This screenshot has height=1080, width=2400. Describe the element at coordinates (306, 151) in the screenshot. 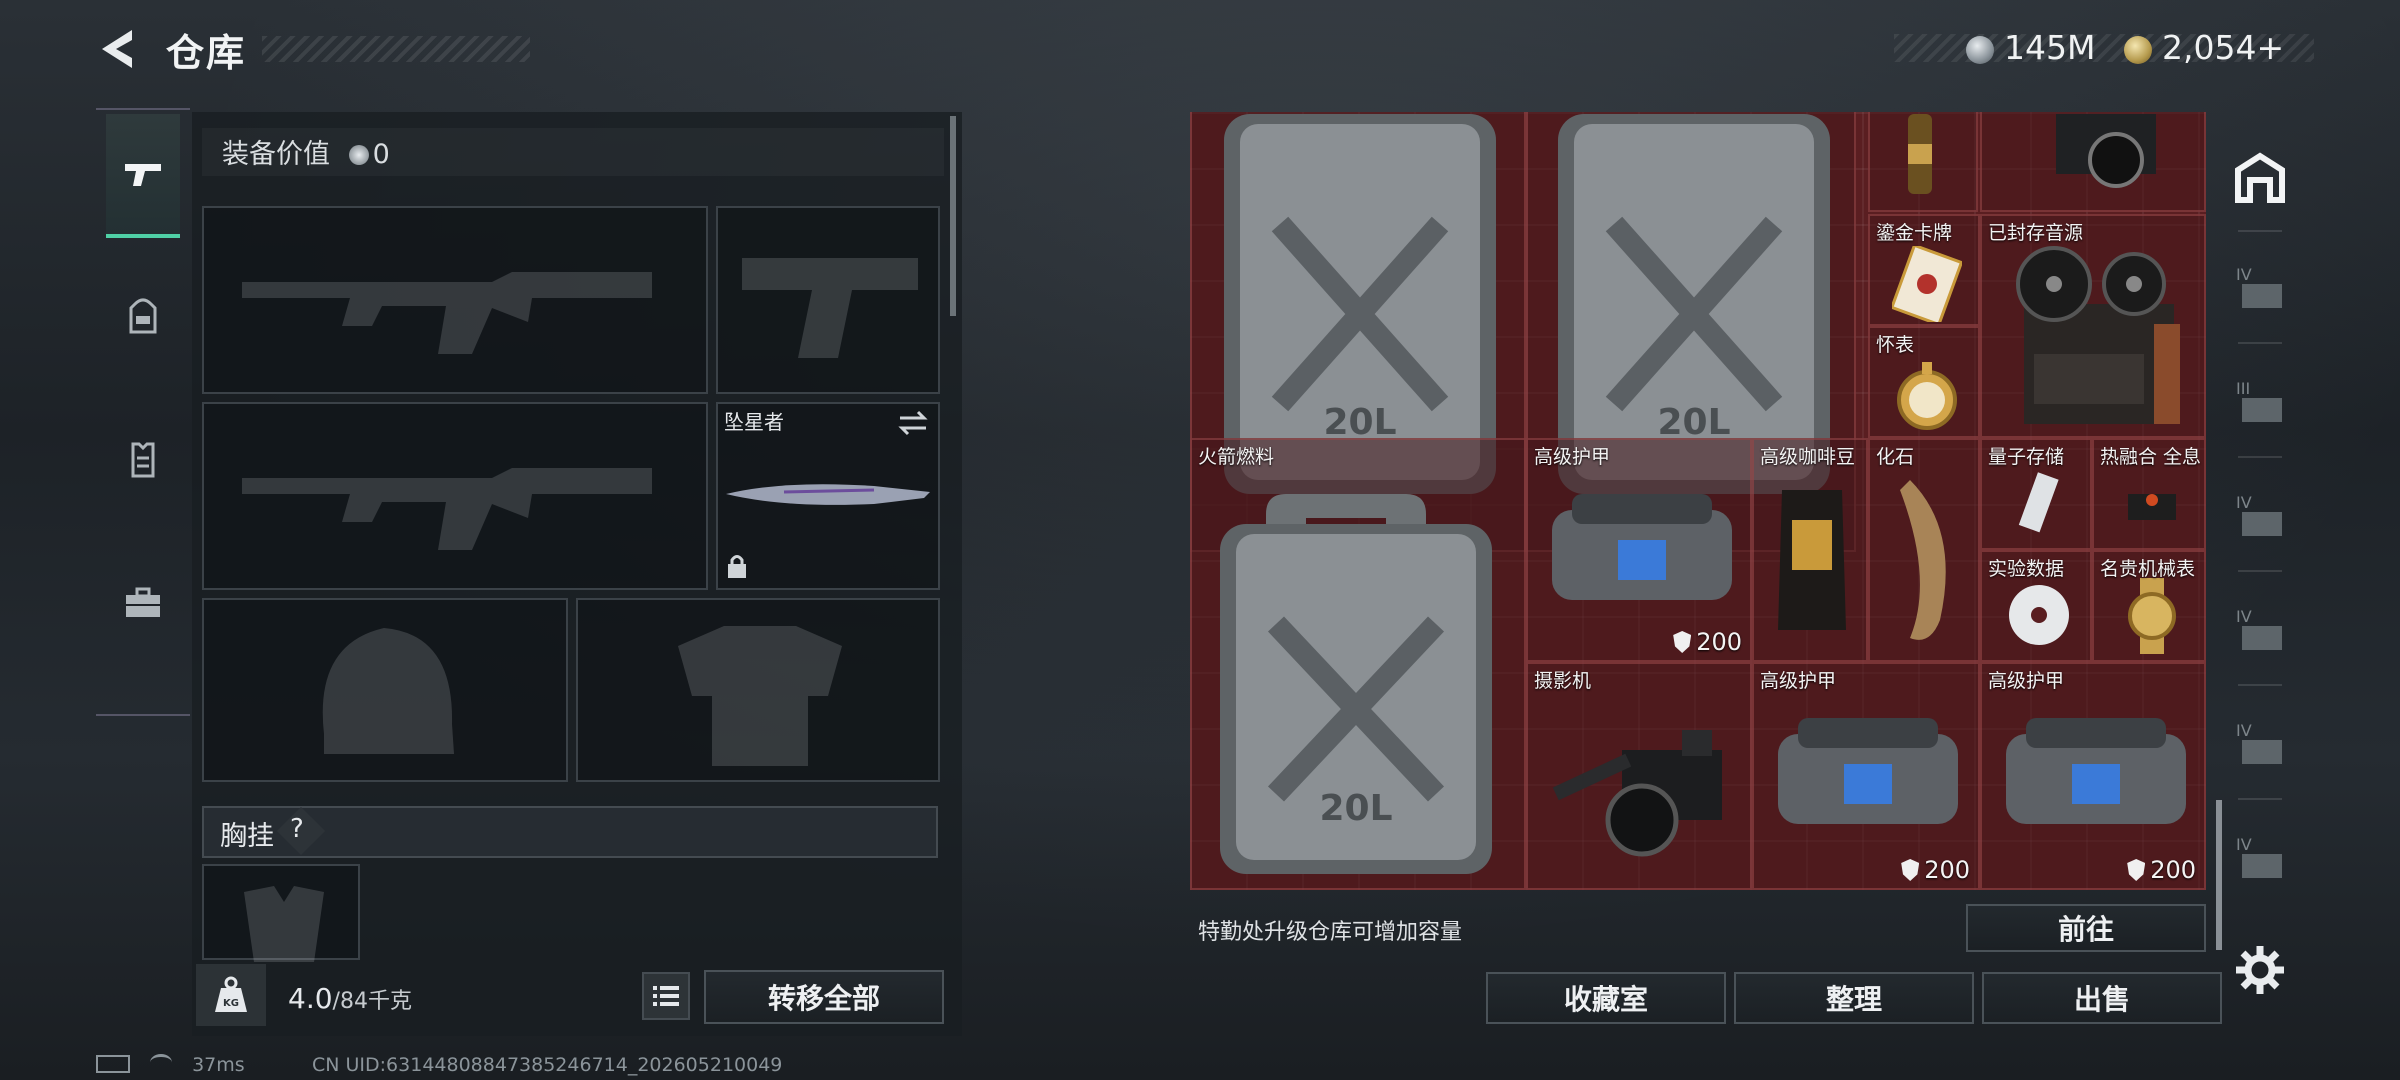

I see `equipment-value: 装备价值 0` at that location.